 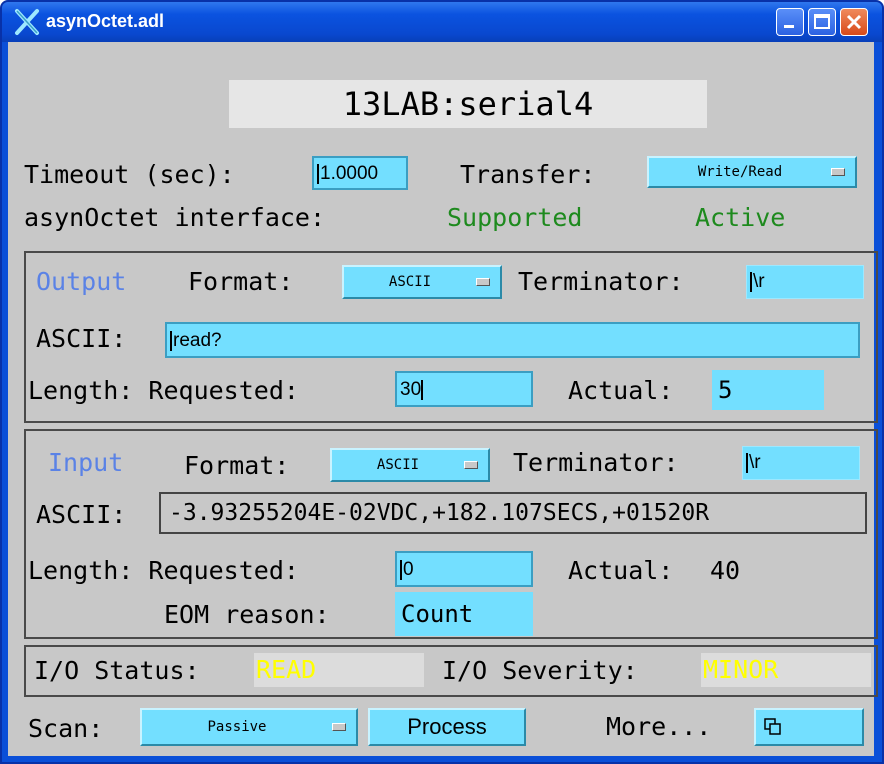 What do you see at coordinates (163, 390) in the screenshot?
I see `output-length-label: Length: Requested:` at bounding box center [163, 390].